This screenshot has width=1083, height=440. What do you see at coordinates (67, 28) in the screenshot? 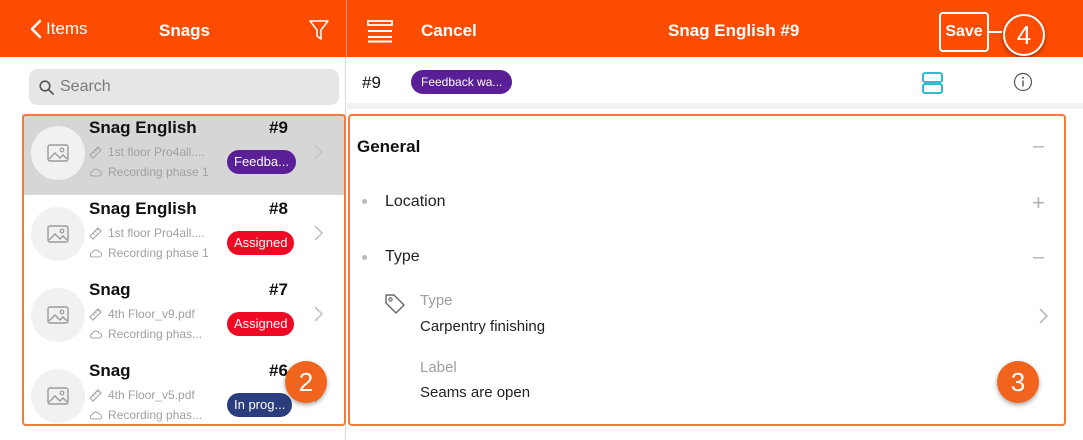
I see `back-label: Items` at bounding box center [67, 28].